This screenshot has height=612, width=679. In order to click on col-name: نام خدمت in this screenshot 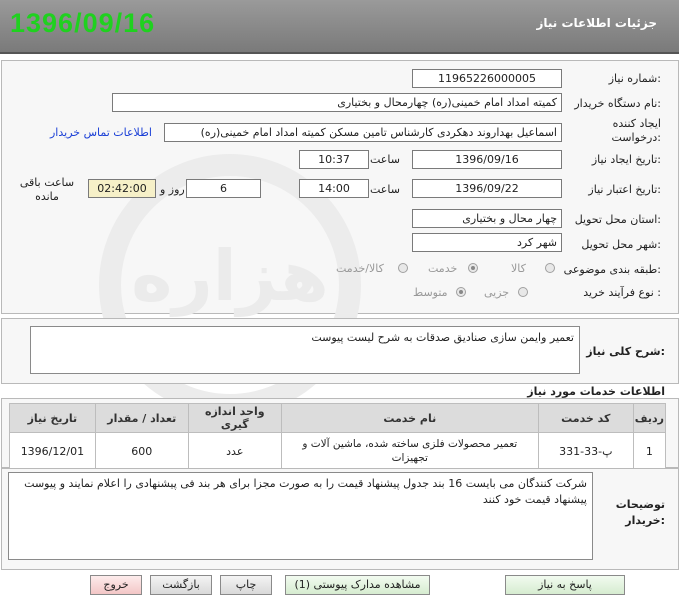, I will do `click(409, 418)`.